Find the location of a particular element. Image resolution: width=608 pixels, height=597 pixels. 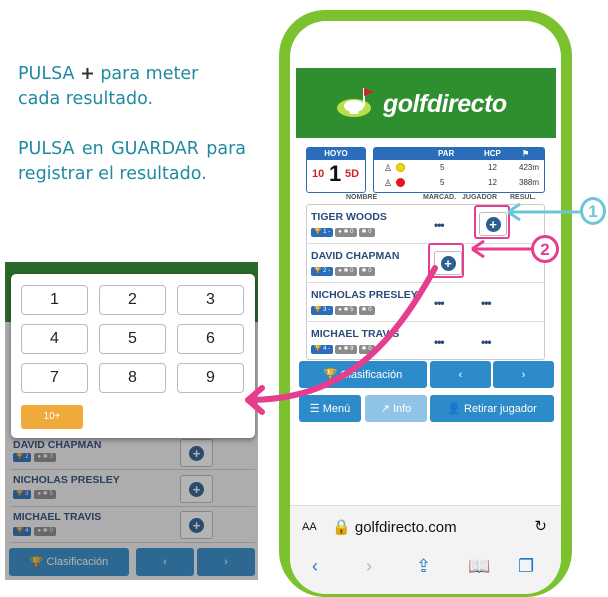

callout-2: 2 is located at coordinates (545, 249).